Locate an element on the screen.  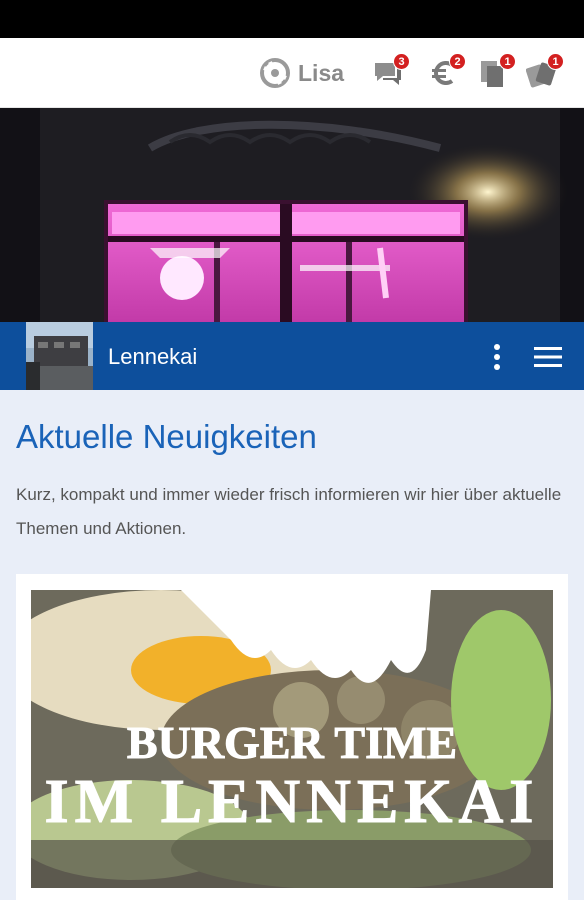
brand: Lisa is located at coordinates (302, 73).